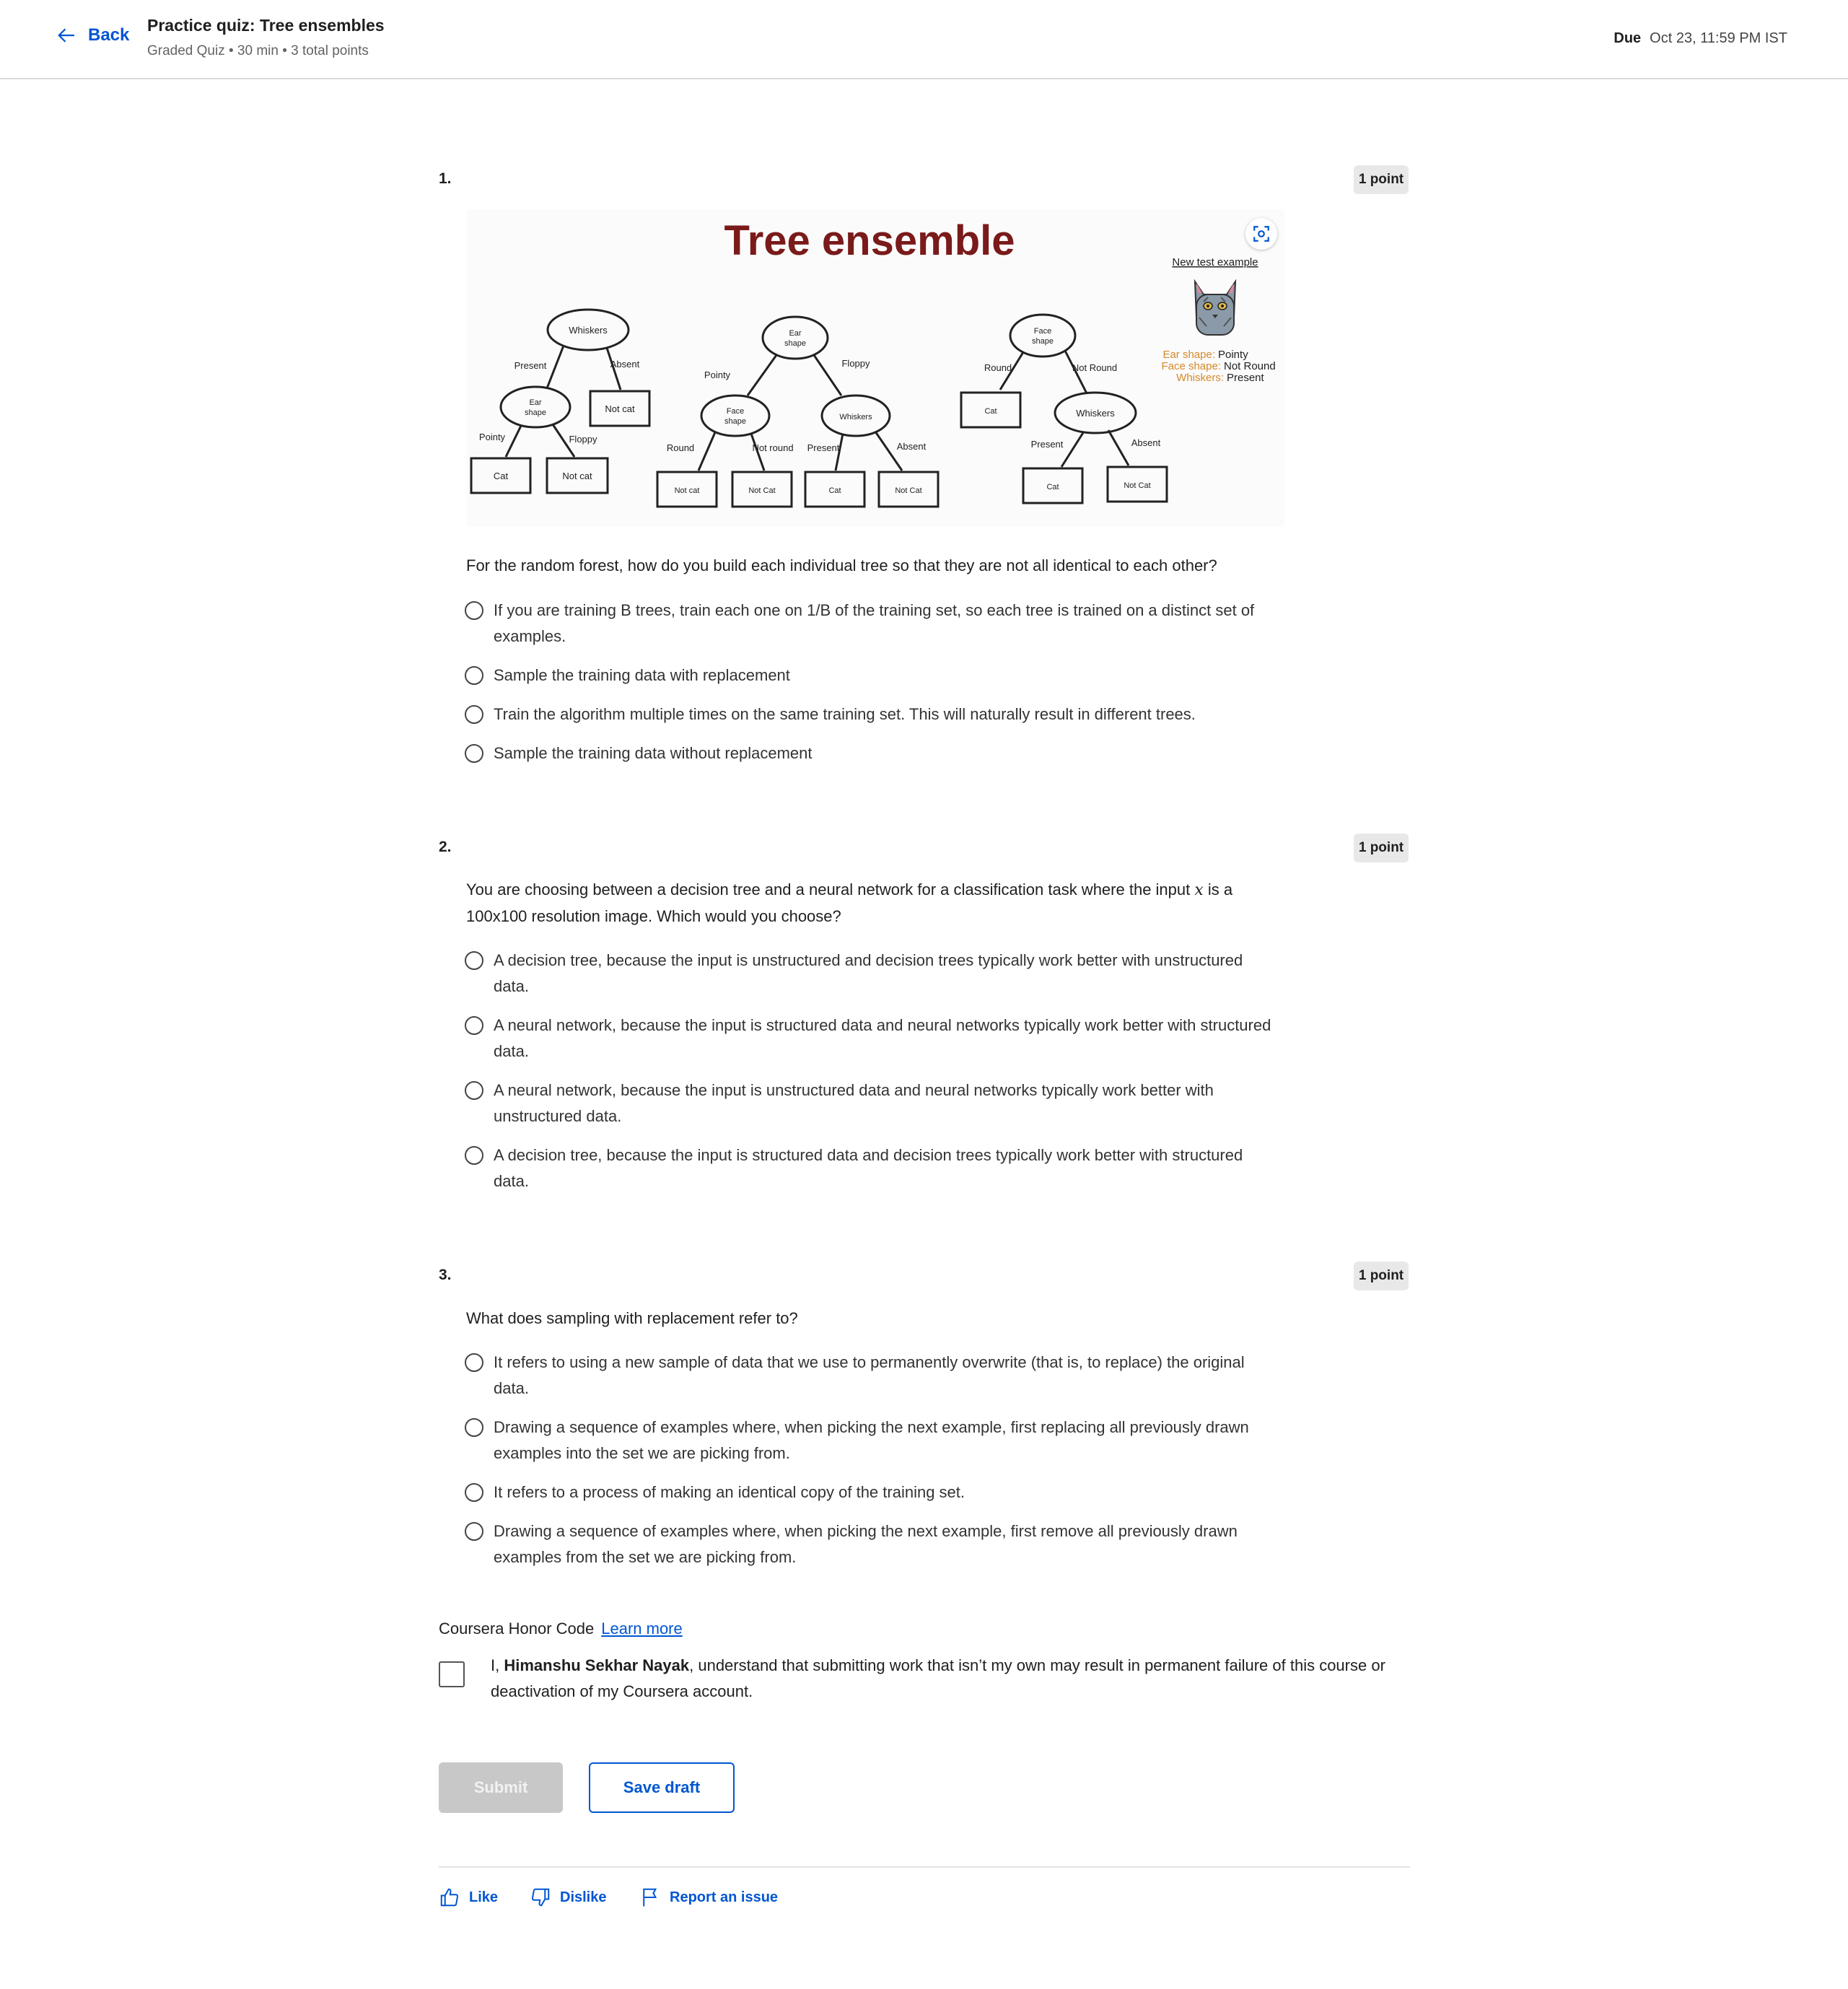 The image size is (1848, 1989). What do you see at coordinates (642, 1628) in the screenshot?
I see `learn-more-link: Learn more` at bounding box center [642, 1628].